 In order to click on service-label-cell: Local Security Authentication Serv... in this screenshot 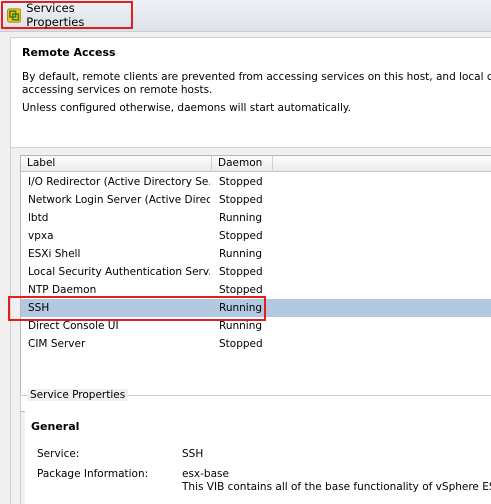, I will do `click(119, 272)`.